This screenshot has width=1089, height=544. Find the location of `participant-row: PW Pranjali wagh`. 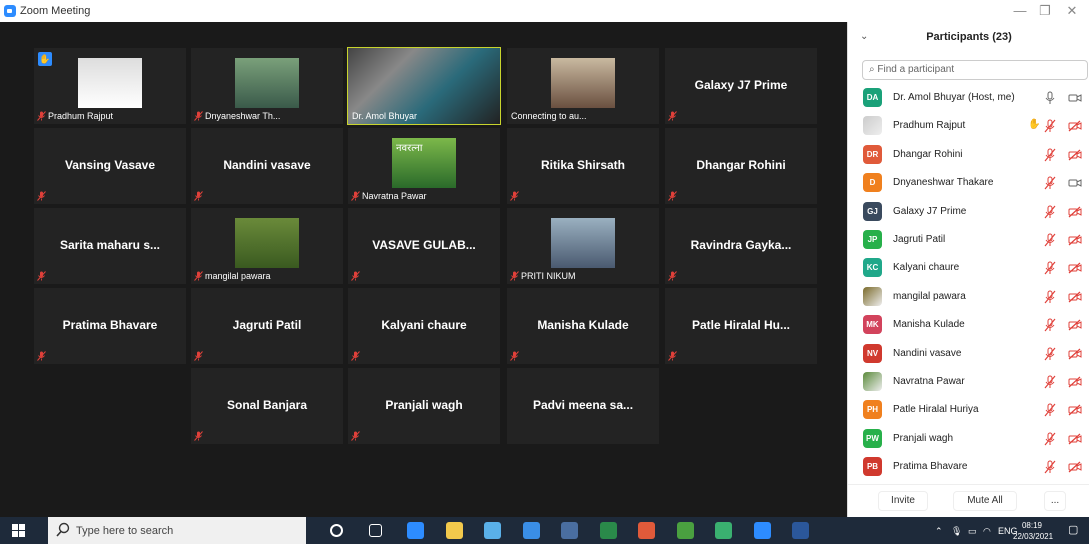

participant-row: PW Pranjali wagh is located at coordinates (968, 439).